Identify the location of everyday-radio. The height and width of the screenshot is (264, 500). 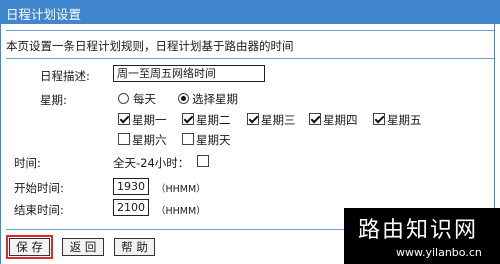
(123, 98).